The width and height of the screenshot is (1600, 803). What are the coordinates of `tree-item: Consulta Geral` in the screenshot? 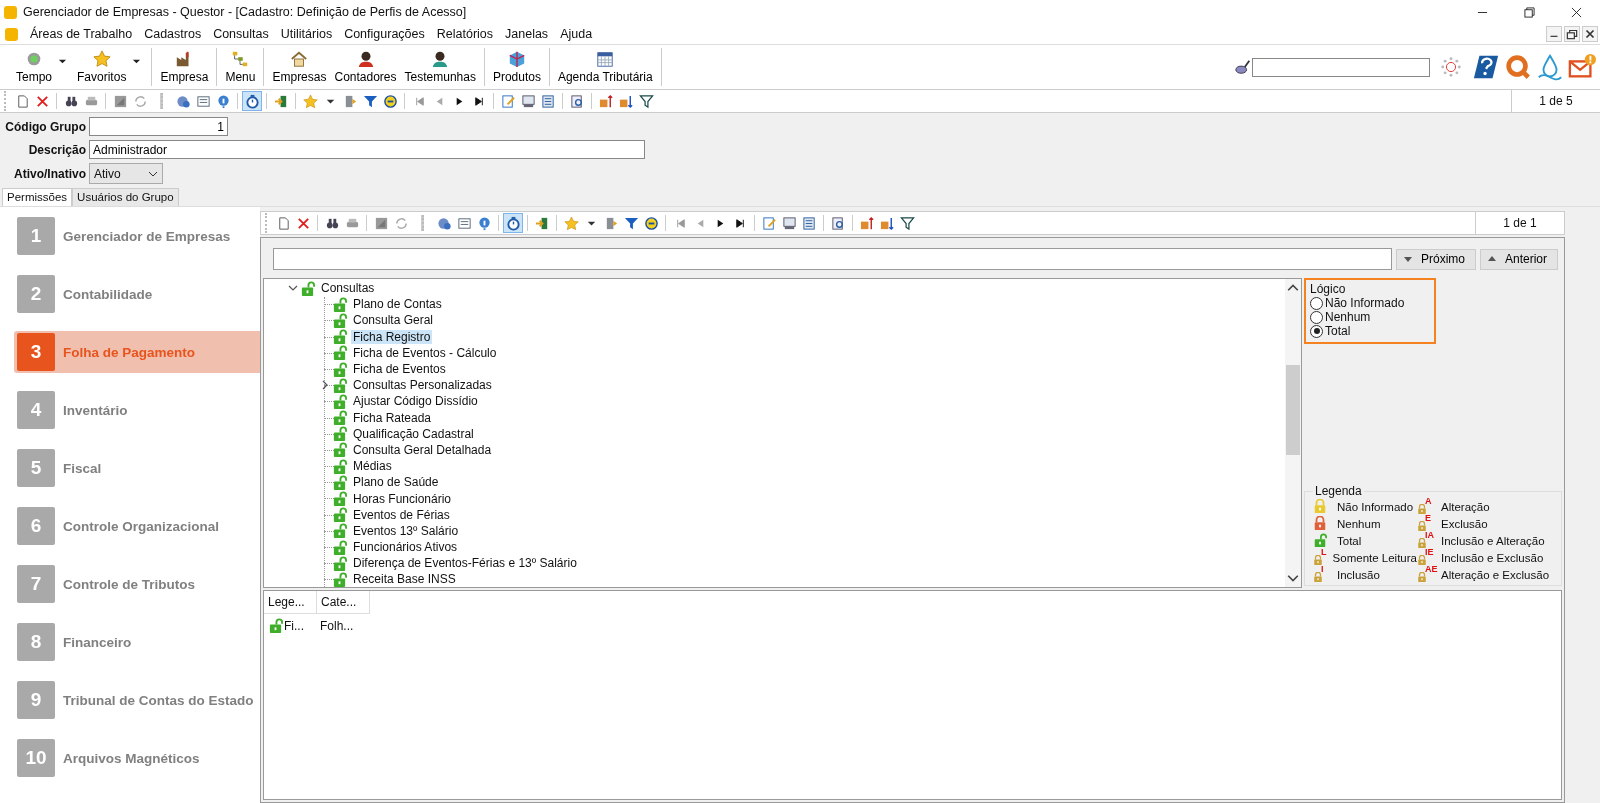 It's located at (393, 320).